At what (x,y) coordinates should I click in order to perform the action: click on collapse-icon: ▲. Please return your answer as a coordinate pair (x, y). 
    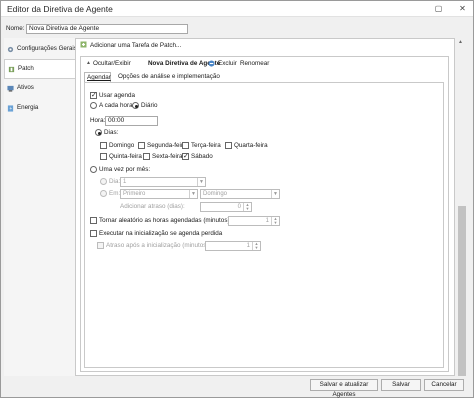
    Looking at the image, I should click on (88, 63).